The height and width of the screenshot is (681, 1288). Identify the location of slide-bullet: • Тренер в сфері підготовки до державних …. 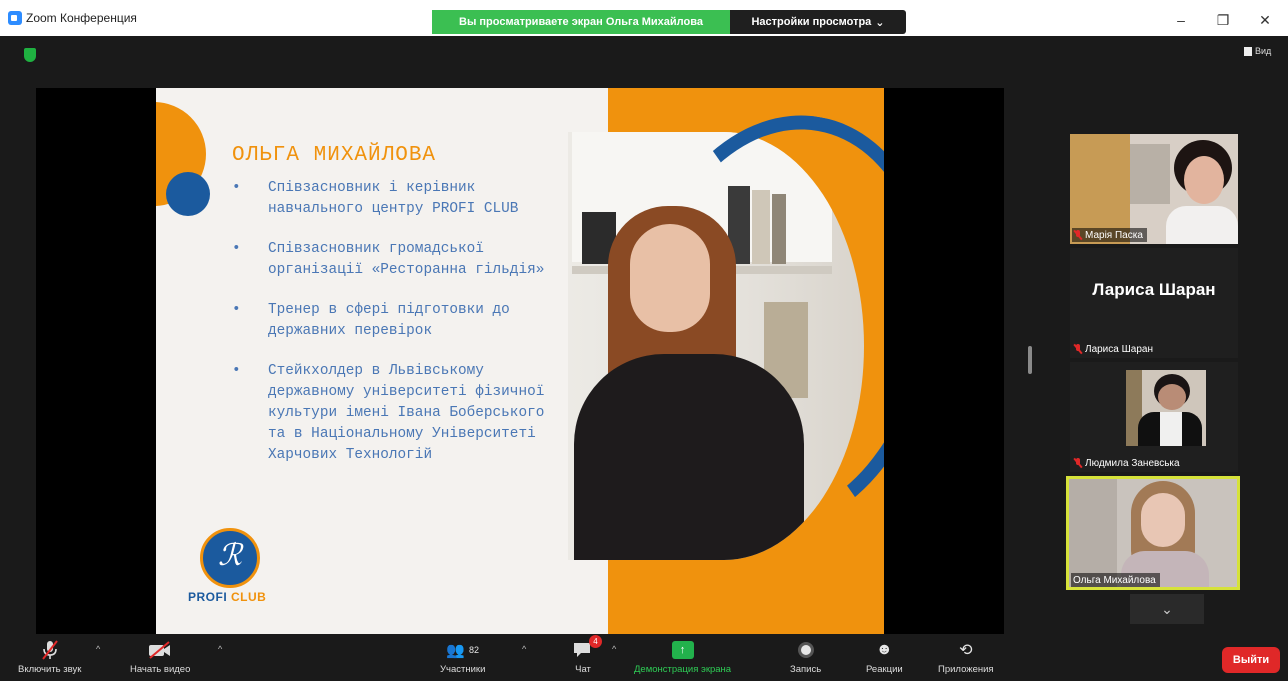
(398, 321).